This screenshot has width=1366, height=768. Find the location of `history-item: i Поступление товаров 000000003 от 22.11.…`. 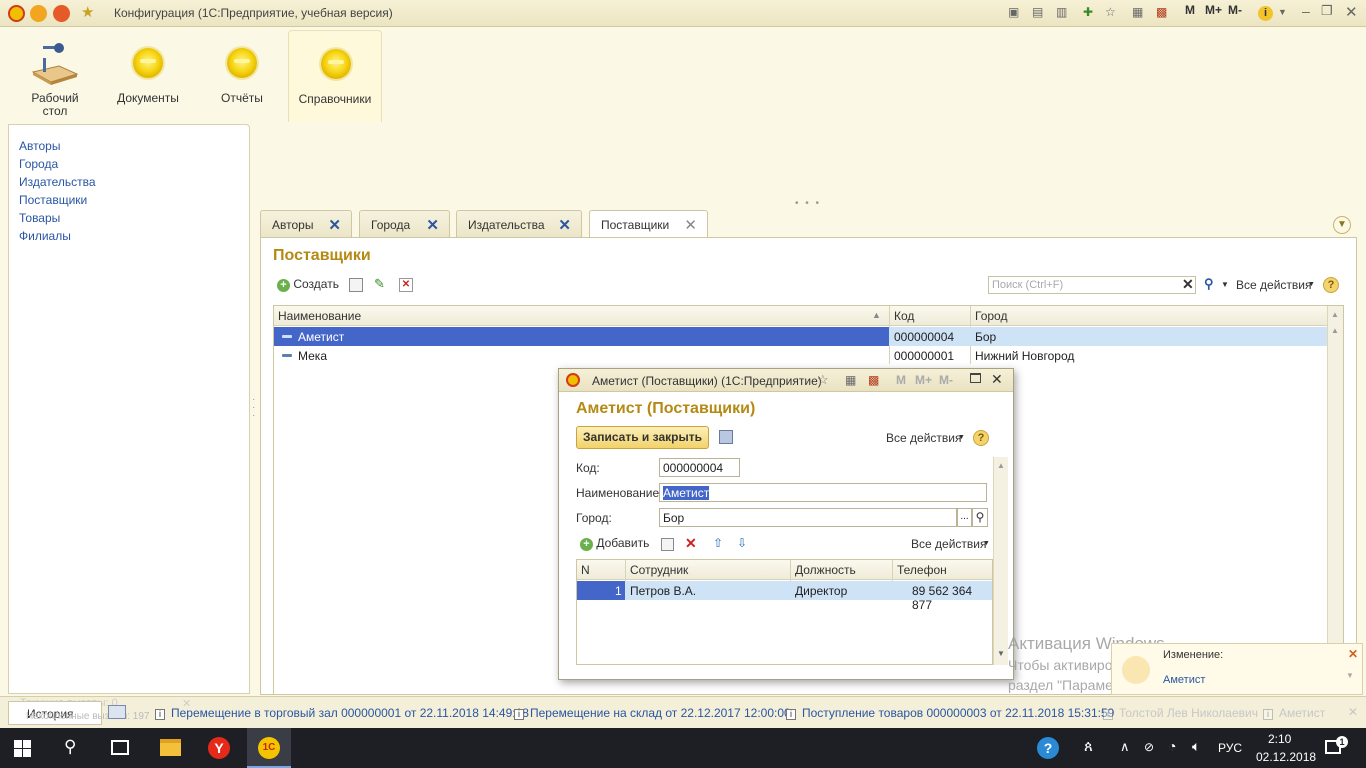

history-item: i Поступление товаров 000000003 от 22.11.… is located at coordinates (950, 713).